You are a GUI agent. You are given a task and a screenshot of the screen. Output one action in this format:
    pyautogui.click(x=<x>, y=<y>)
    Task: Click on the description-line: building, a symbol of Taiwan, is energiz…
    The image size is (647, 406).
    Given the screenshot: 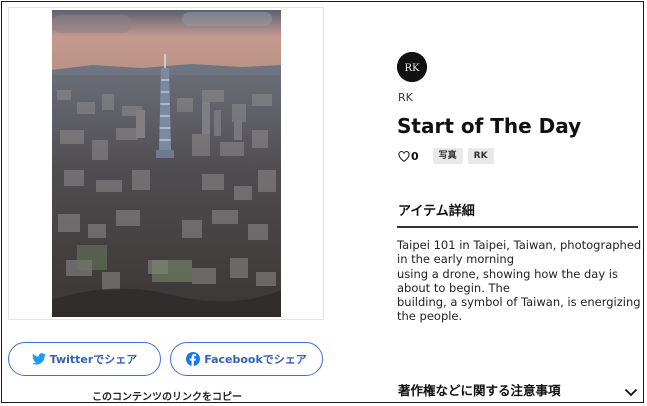 What is the action you would take?
    pyautogui.click(x=519, y=309)
    